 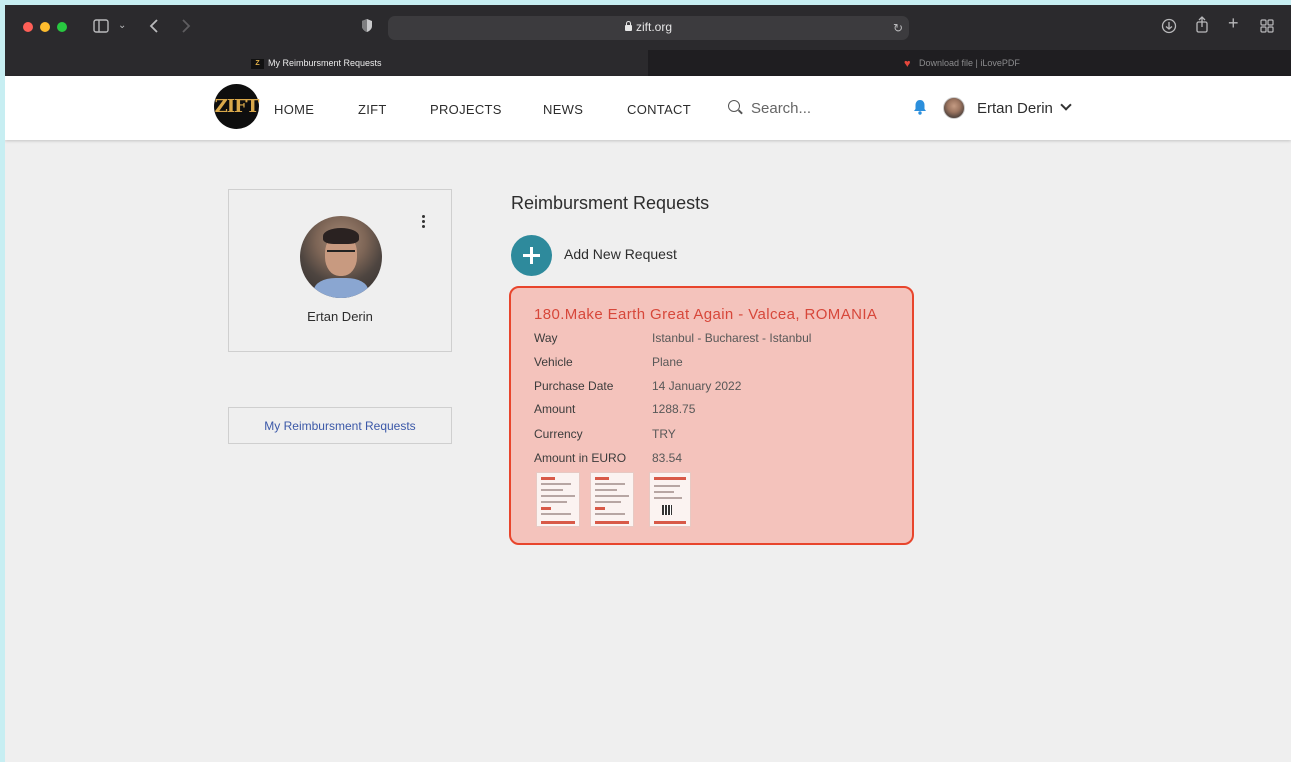 I want to click on field-value: 83.54, so click(x=667, y=458).